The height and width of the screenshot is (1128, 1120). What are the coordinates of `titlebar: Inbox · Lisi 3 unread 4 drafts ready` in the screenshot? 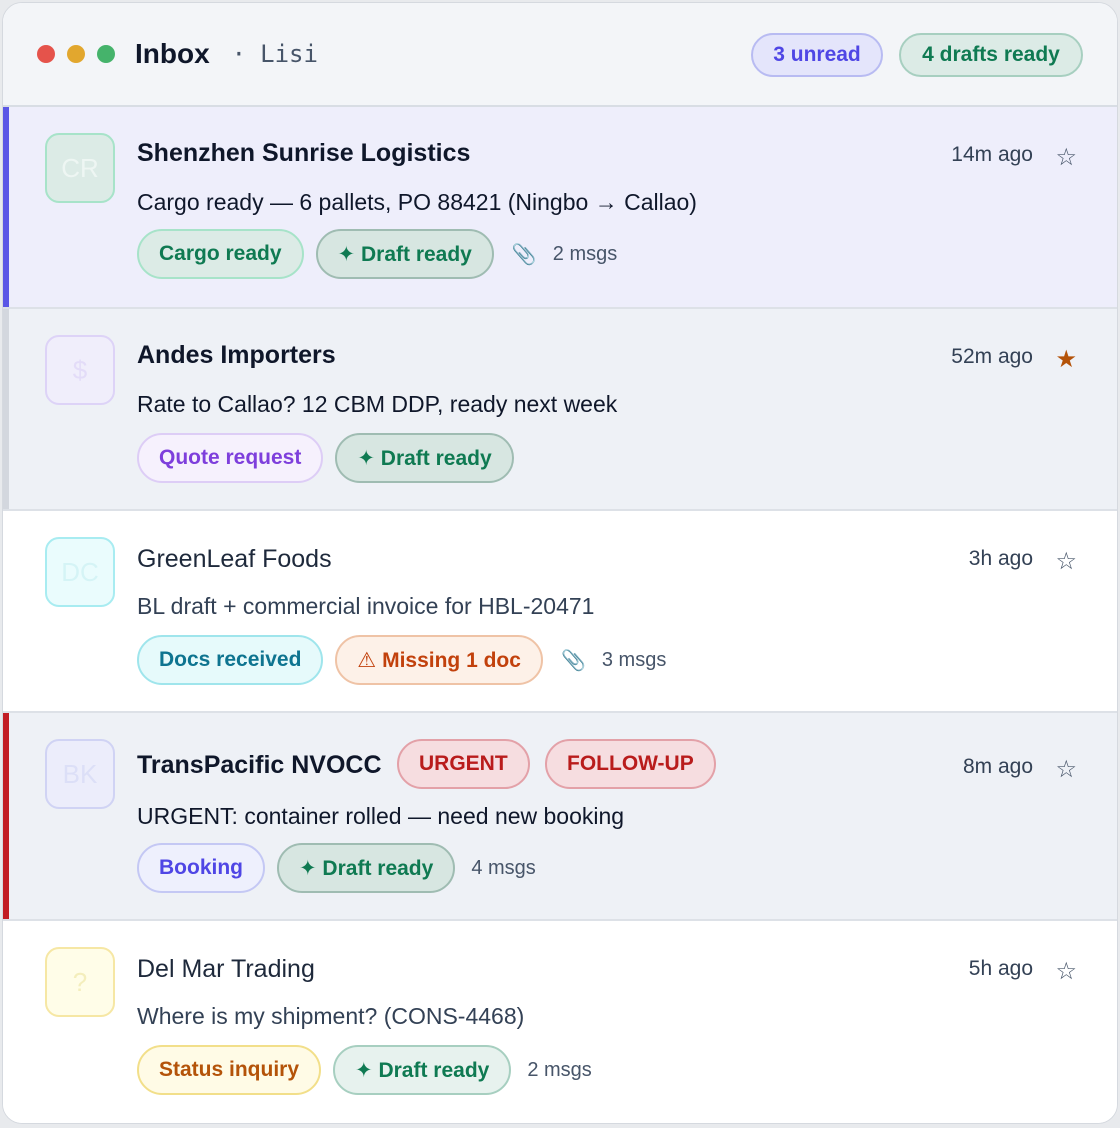 It's located at (560, 55).